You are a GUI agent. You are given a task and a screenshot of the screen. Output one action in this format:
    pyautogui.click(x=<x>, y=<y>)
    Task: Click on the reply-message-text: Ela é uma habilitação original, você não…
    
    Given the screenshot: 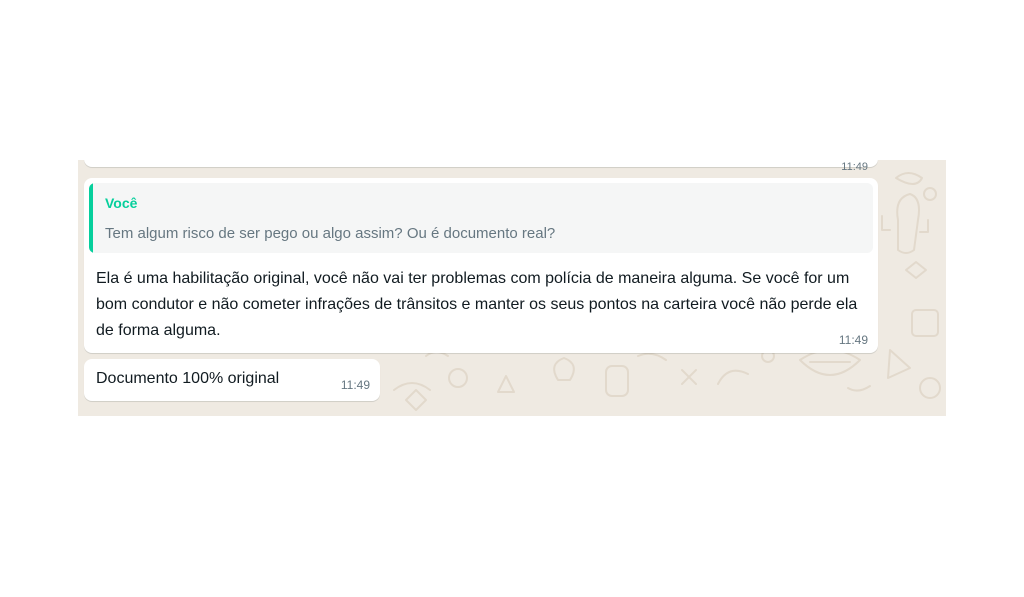 What is the action you would take?
    pyautogui.click(x=477, y=304)
    